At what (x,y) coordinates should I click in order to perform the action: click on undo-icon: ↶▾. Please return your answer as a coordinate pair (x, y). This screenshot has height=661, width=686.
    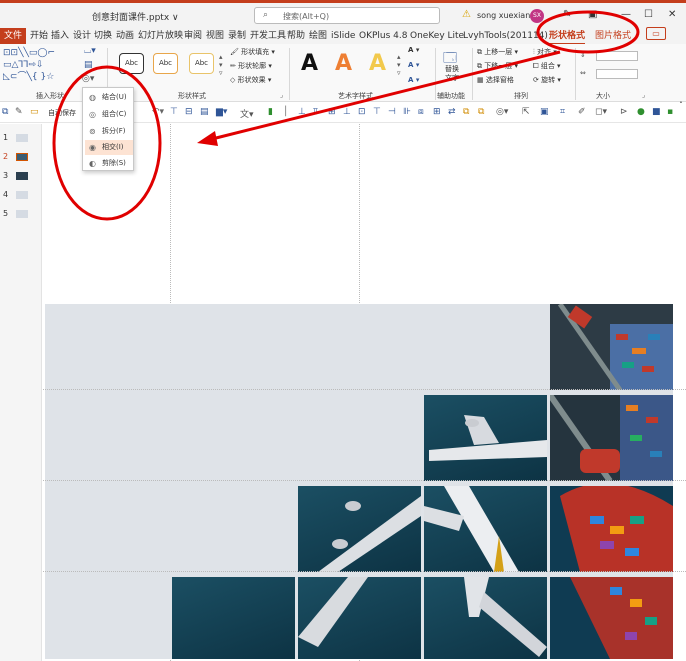
    Looking at the image, I should click on (158, 112).